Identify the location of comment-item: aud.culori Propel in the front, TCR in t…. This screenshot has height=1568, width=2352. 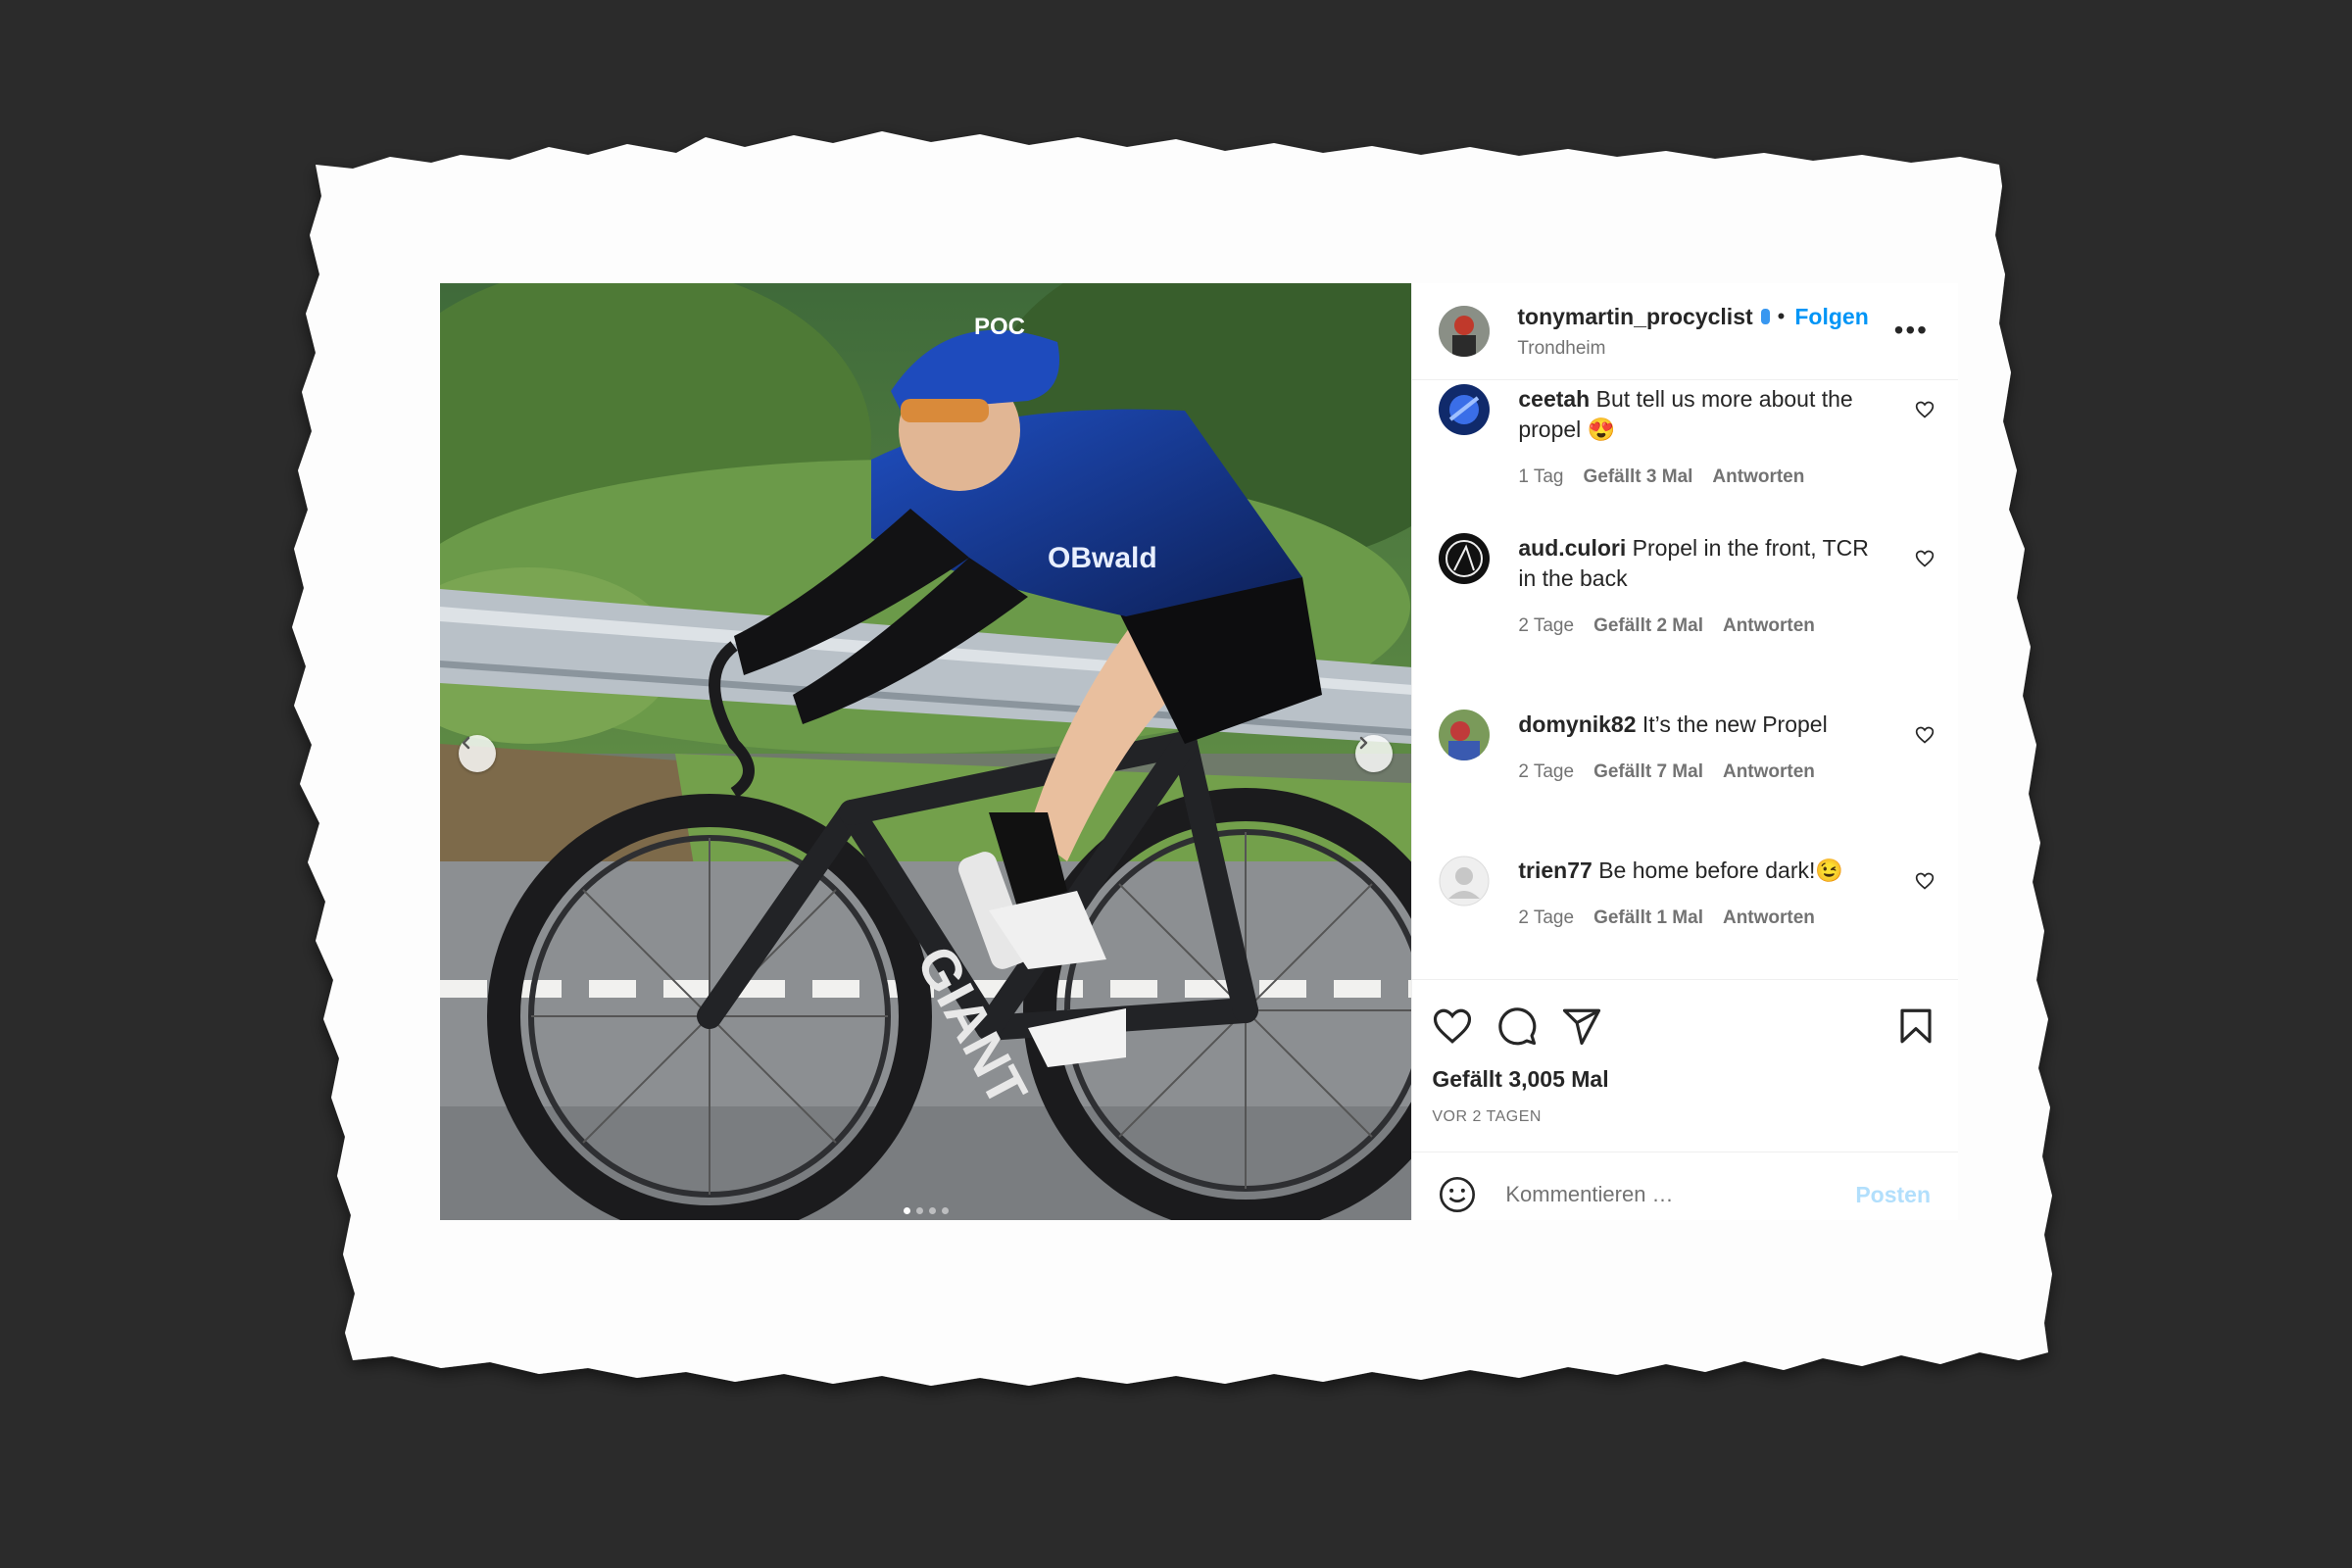
(1687, 585).